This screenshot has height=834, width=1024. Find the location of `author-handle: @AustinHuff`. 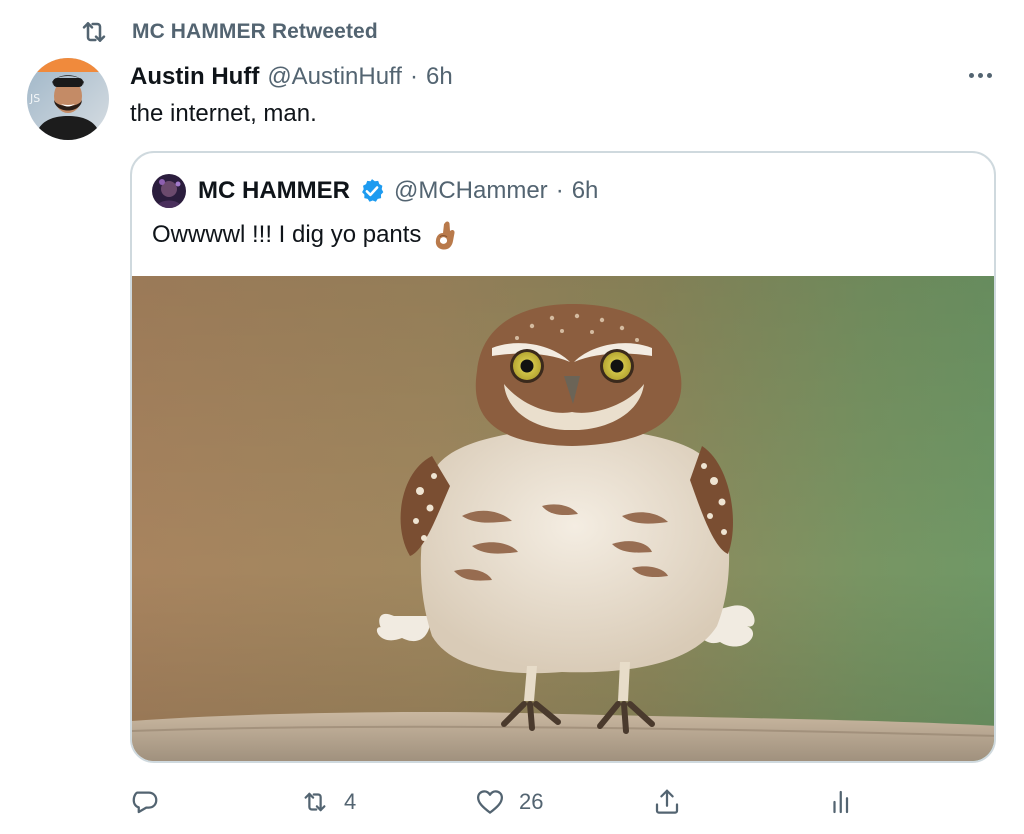

author-handle: @AustinHuff is located at coordinates (334, 77).